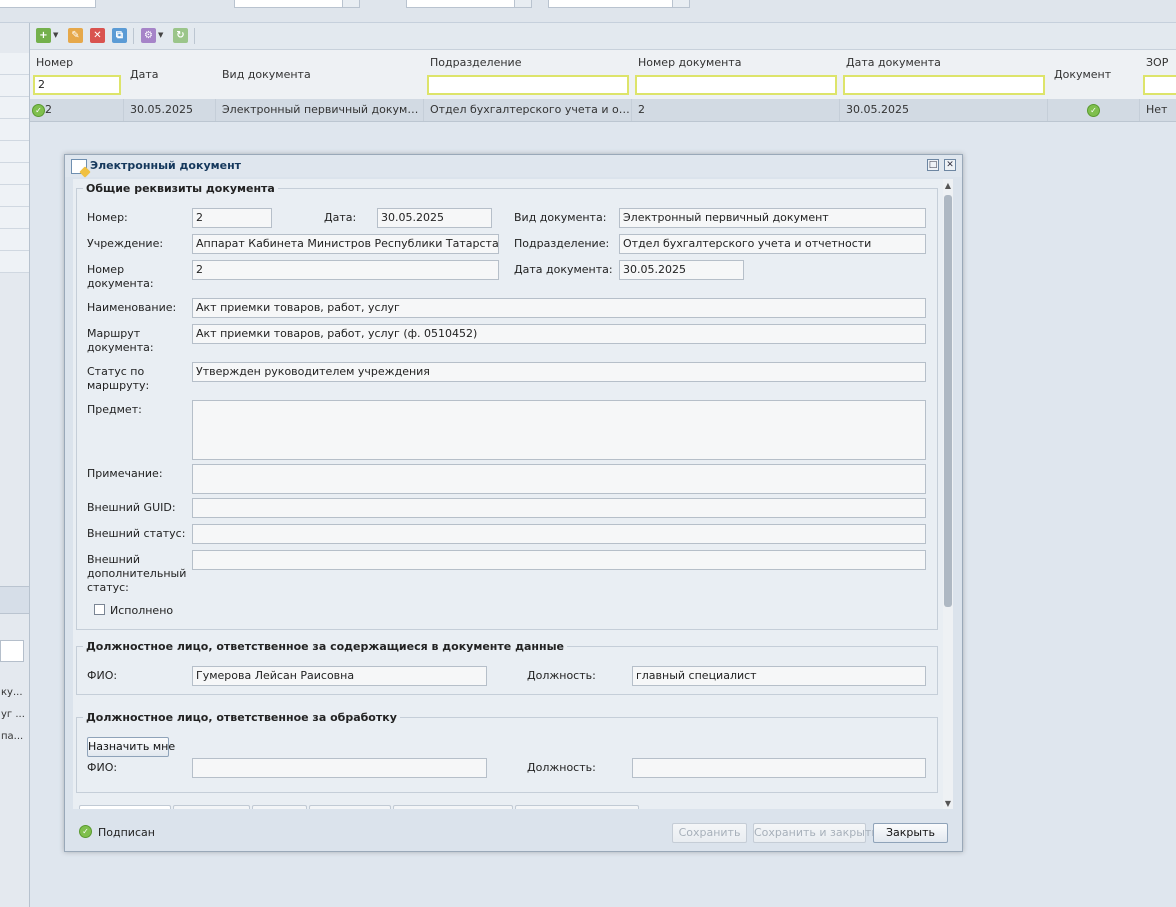 The height and width of the screenshot is (907, 1176). I want to click on proc-fio-field, so click(339, 768).